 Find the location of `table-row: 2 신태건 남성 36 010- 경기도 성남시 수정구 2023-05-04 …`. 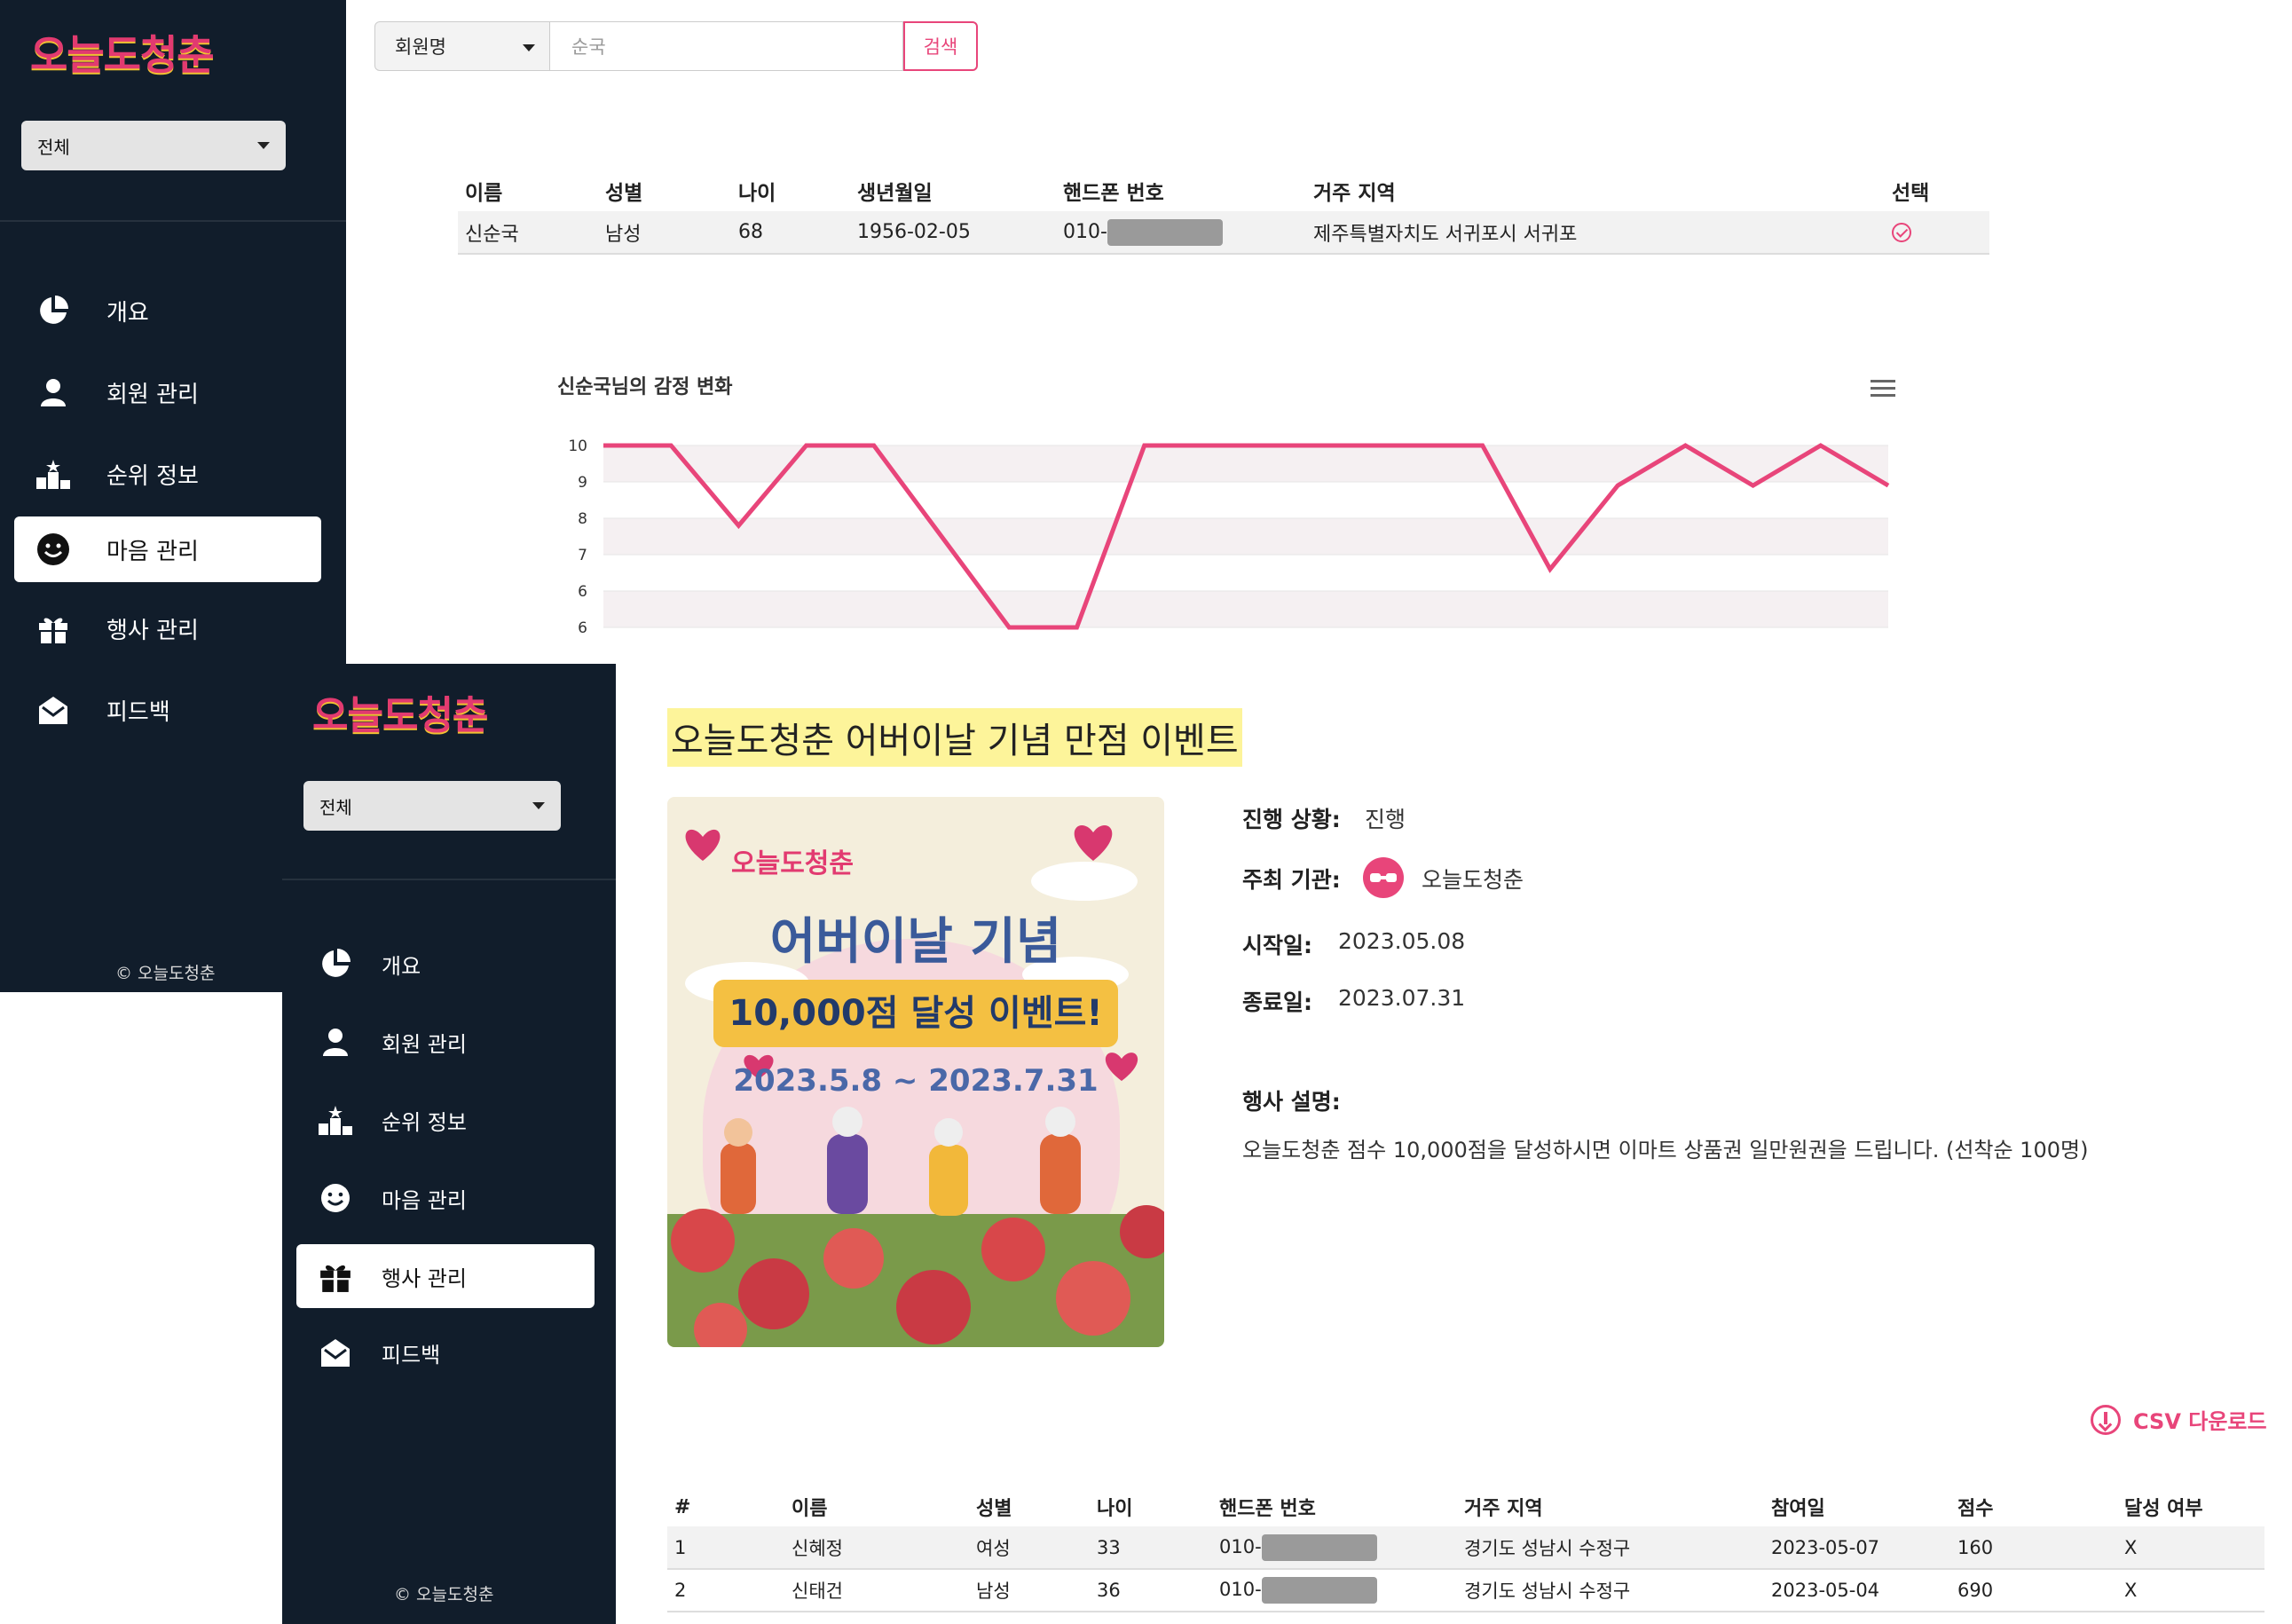

table-row: 2 신태건 남성 36 010- 경기도 성남시 수정구 2023-05-04 … is located at coordinates (1465, 1591).